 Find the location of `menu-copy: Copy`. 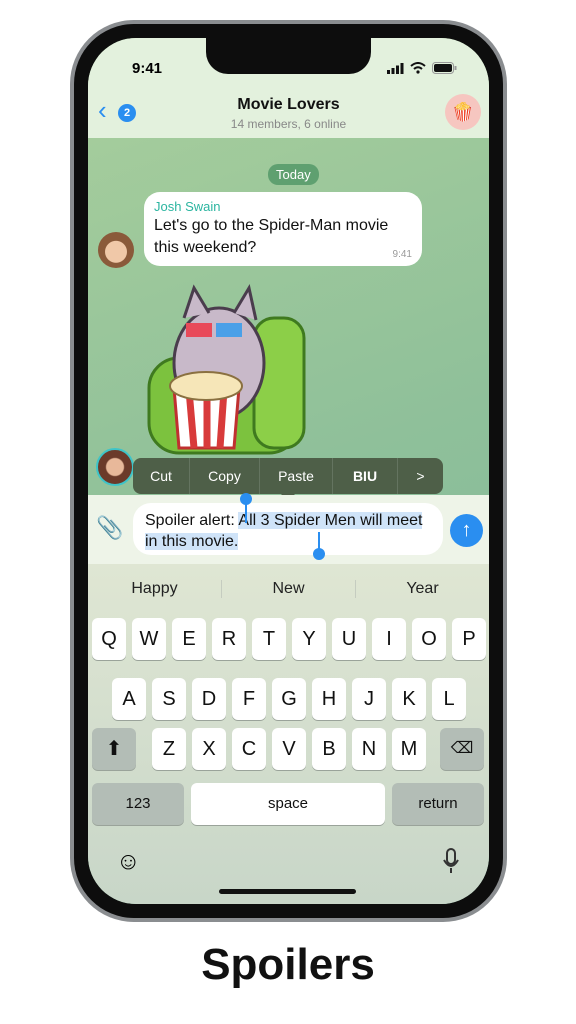

menu-copy: Copy is located at coordinates (225, 476).